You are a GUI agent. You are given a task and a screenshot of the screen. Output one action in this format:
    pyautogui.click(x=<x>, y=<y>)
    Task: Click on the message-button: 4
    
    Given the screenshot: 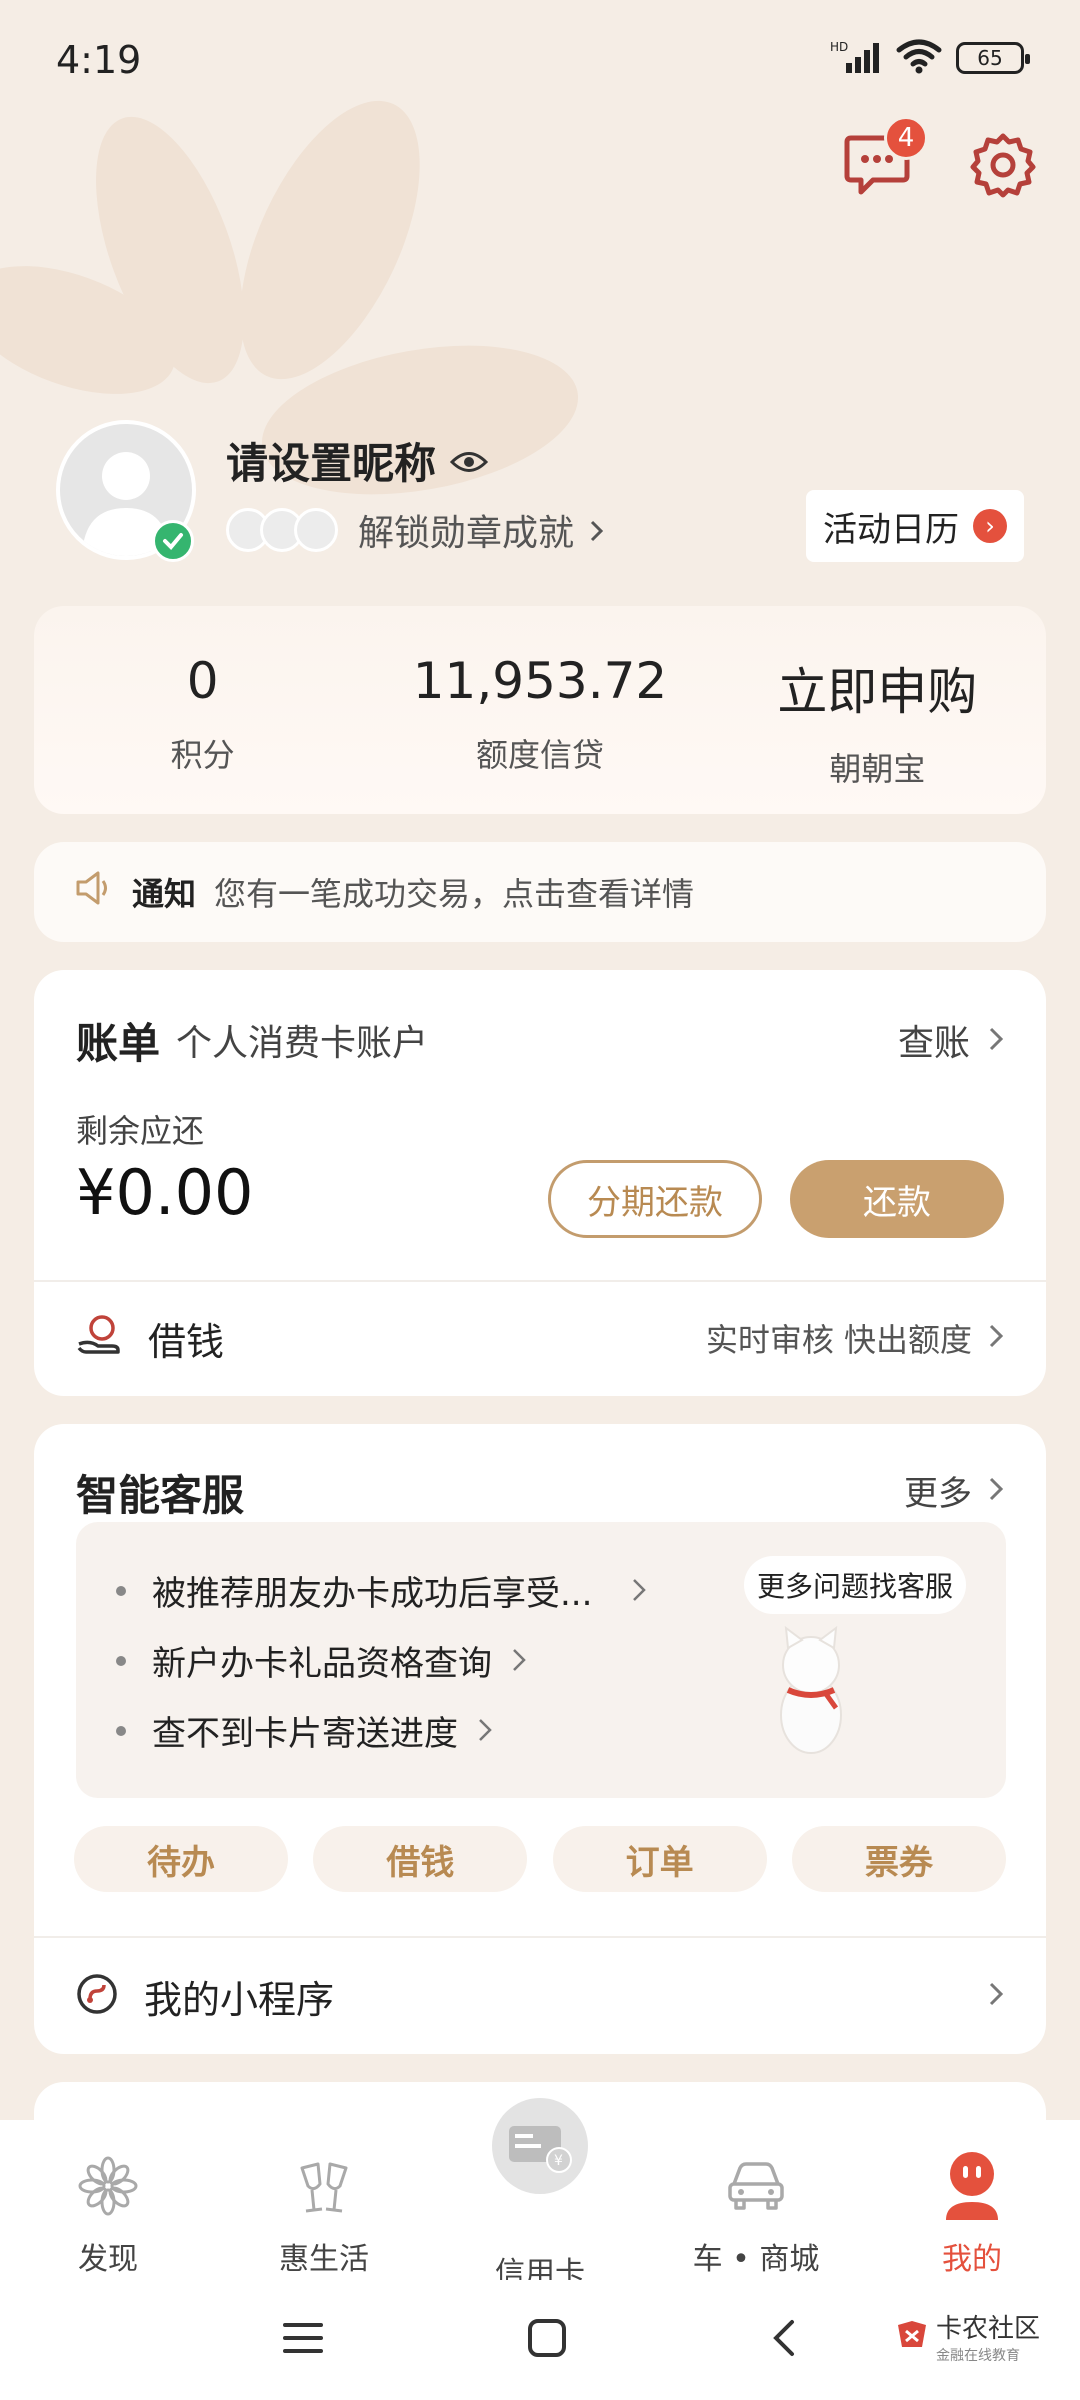 What is the action you would take?
    pyautogui.click(x=884, y=160)
    